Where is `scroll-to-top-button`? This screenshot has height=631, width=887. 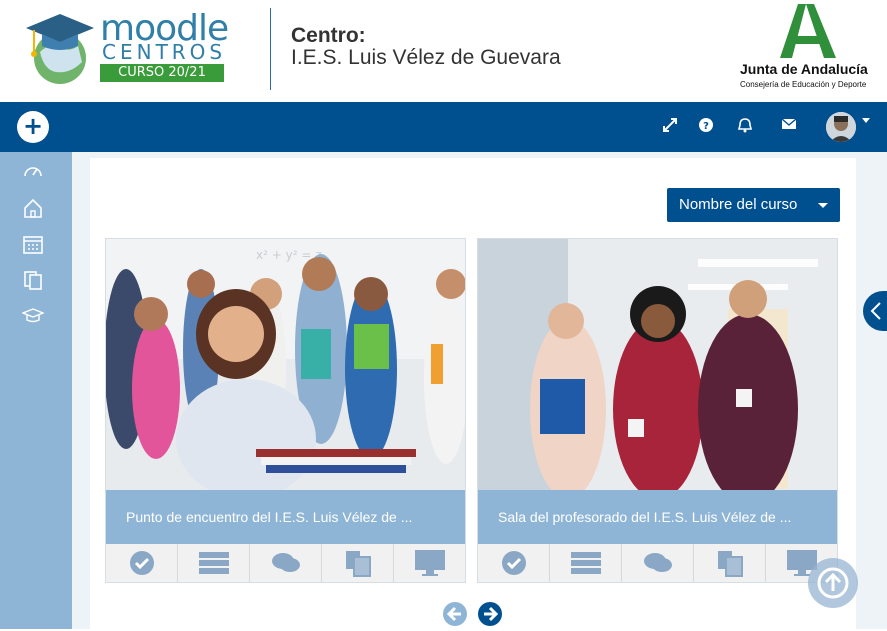
scroll-to-top-button is located at coordinates (833, 583).